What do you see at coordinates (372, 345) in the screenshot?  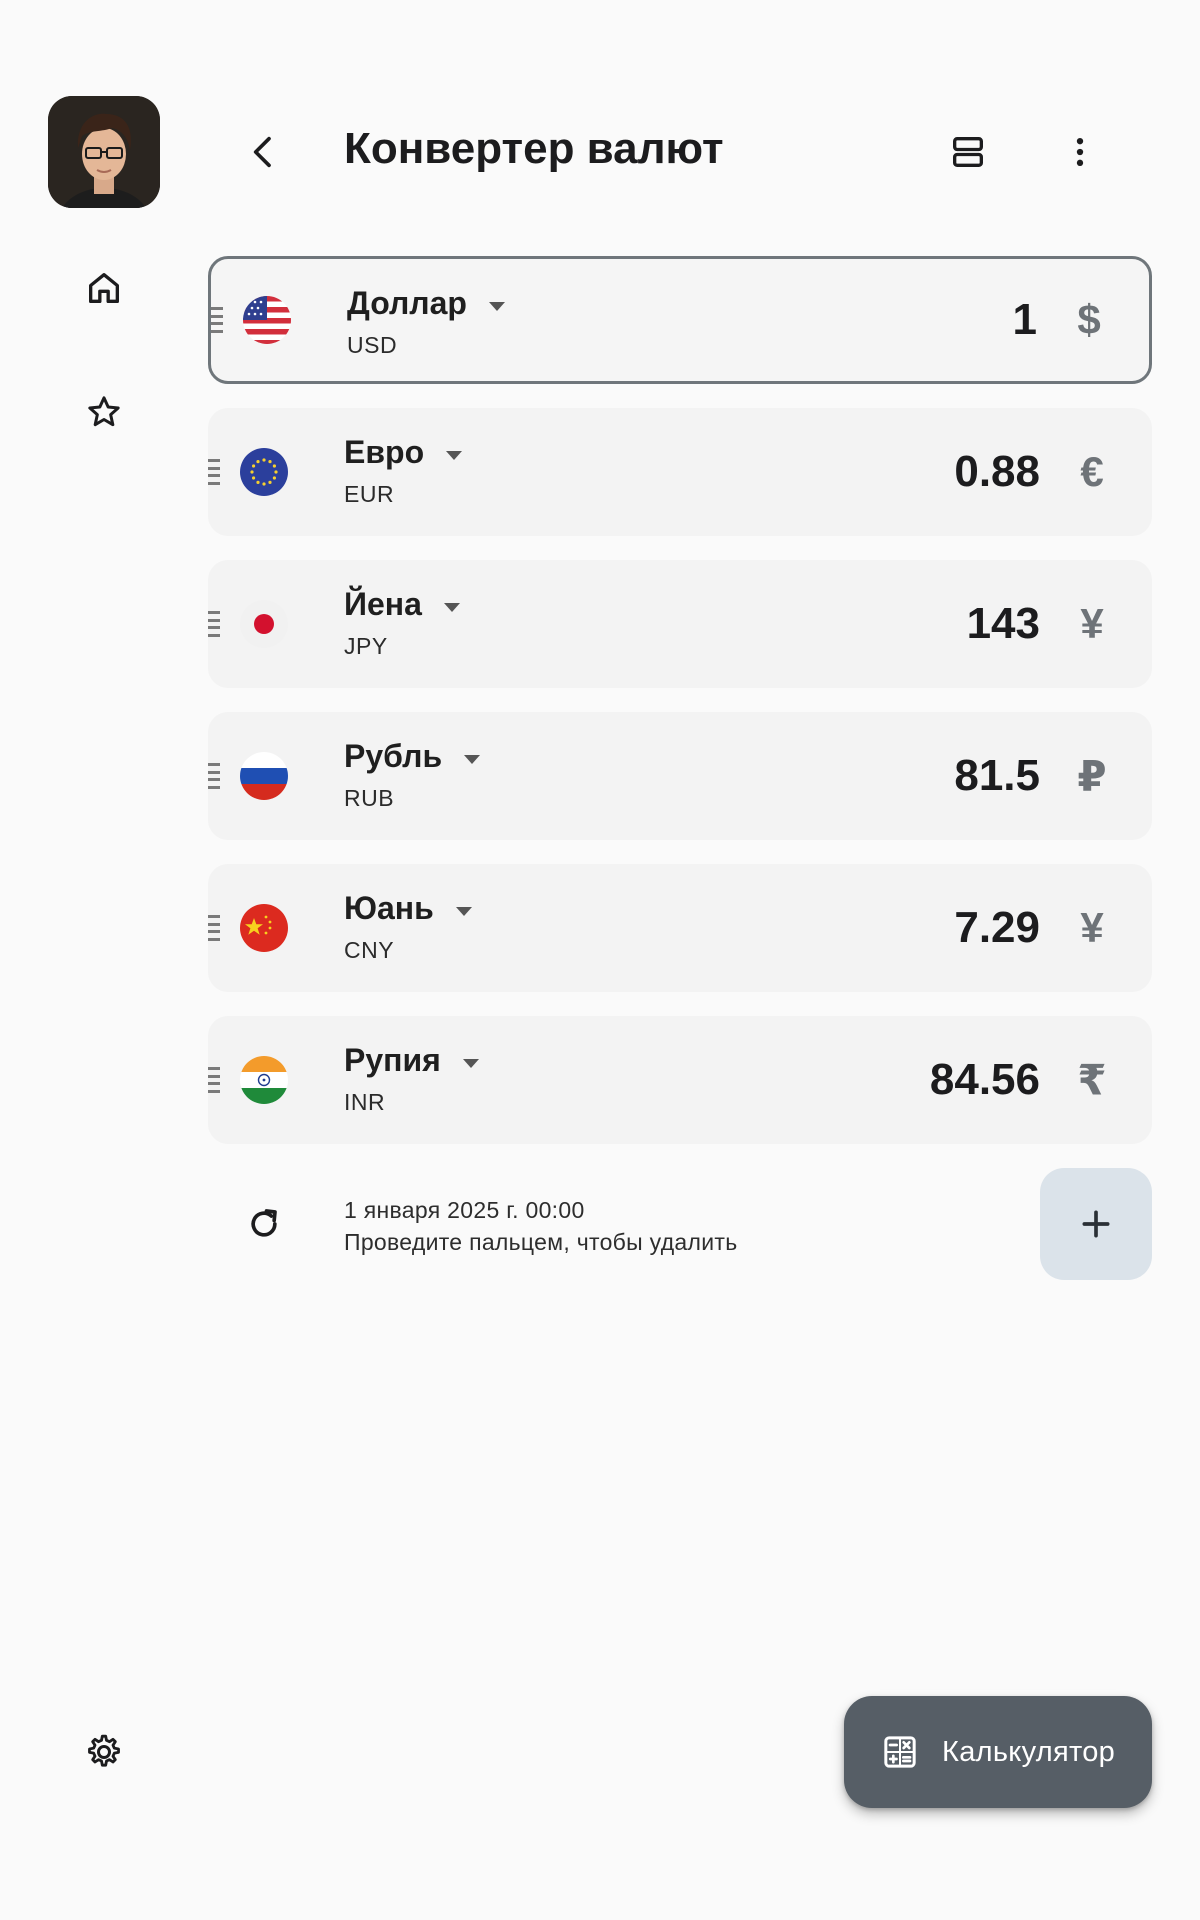 I see `currency-code: USD` at bounding box center [372, 345].